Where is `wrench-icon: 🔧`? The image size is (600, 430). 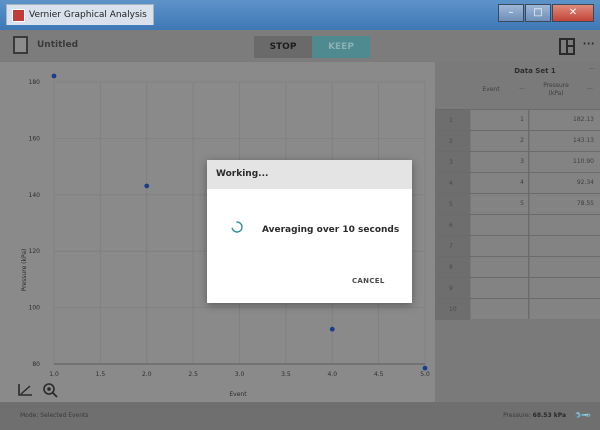
wrench-icon: 🔧 is located at coordinates (583, 415).